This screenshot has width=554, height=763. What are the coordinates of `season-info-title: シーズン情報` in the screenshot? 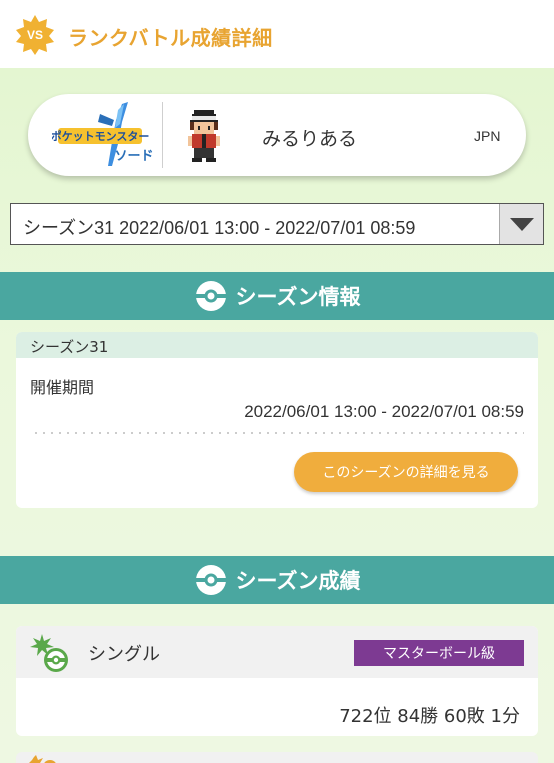 It's located at (298, 297).